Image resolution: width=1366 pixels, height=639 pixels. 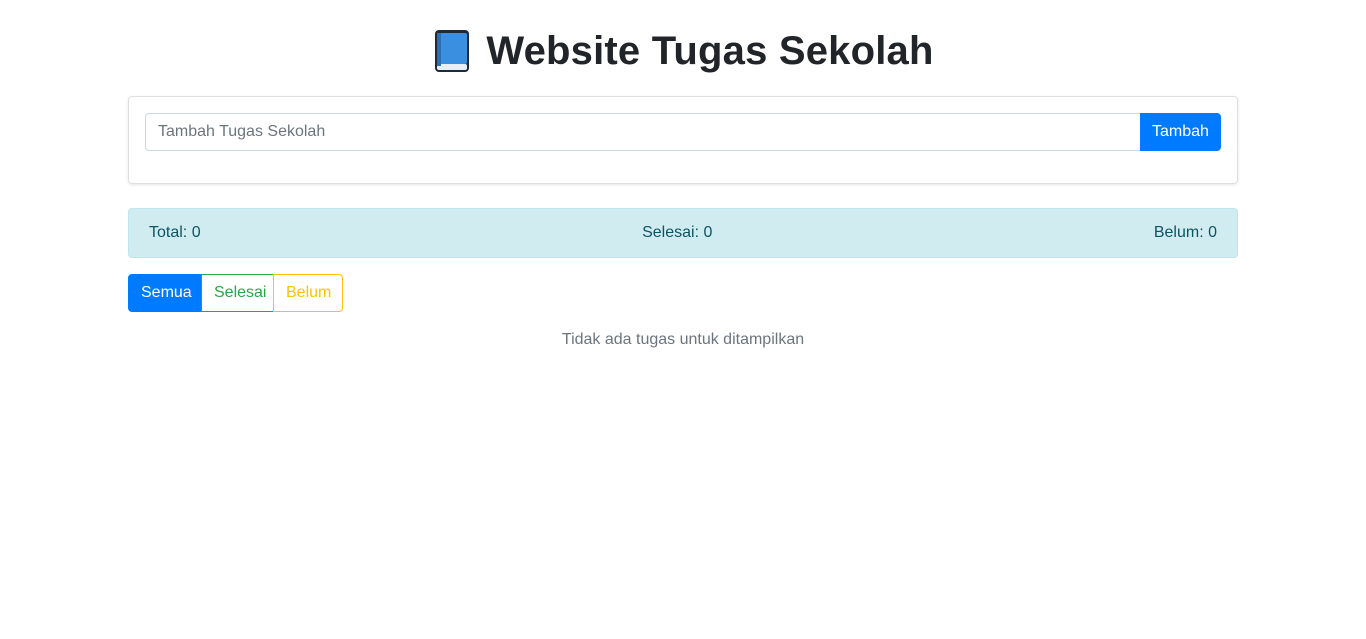 I want to click on blue-book-icon, so click(x=452, y=51).